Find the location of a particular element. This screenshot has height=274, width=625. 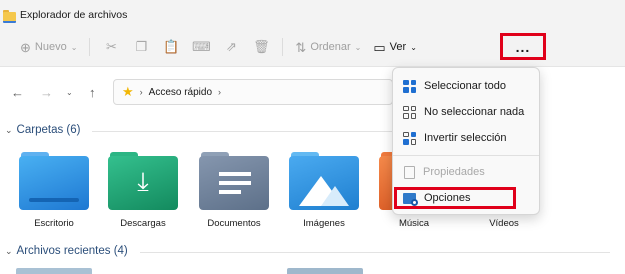

documents-folder-icon is located at coordinates (234, 181).